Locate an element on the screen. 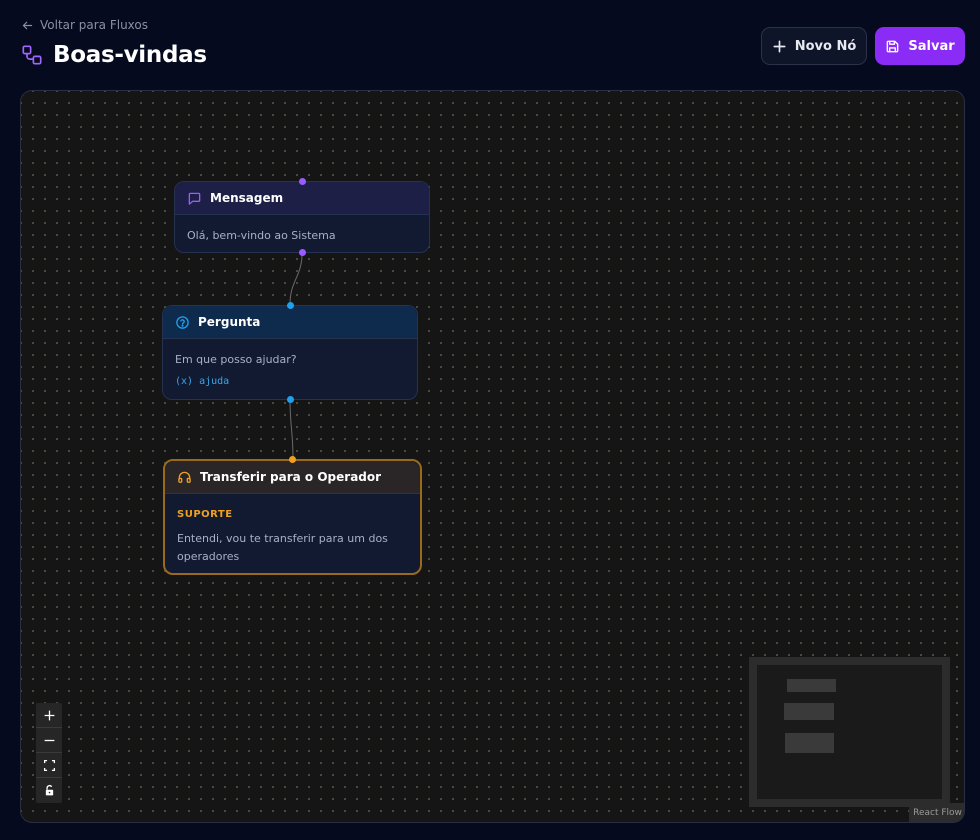  minimap-node-operator is located at coordinates (809, 743).